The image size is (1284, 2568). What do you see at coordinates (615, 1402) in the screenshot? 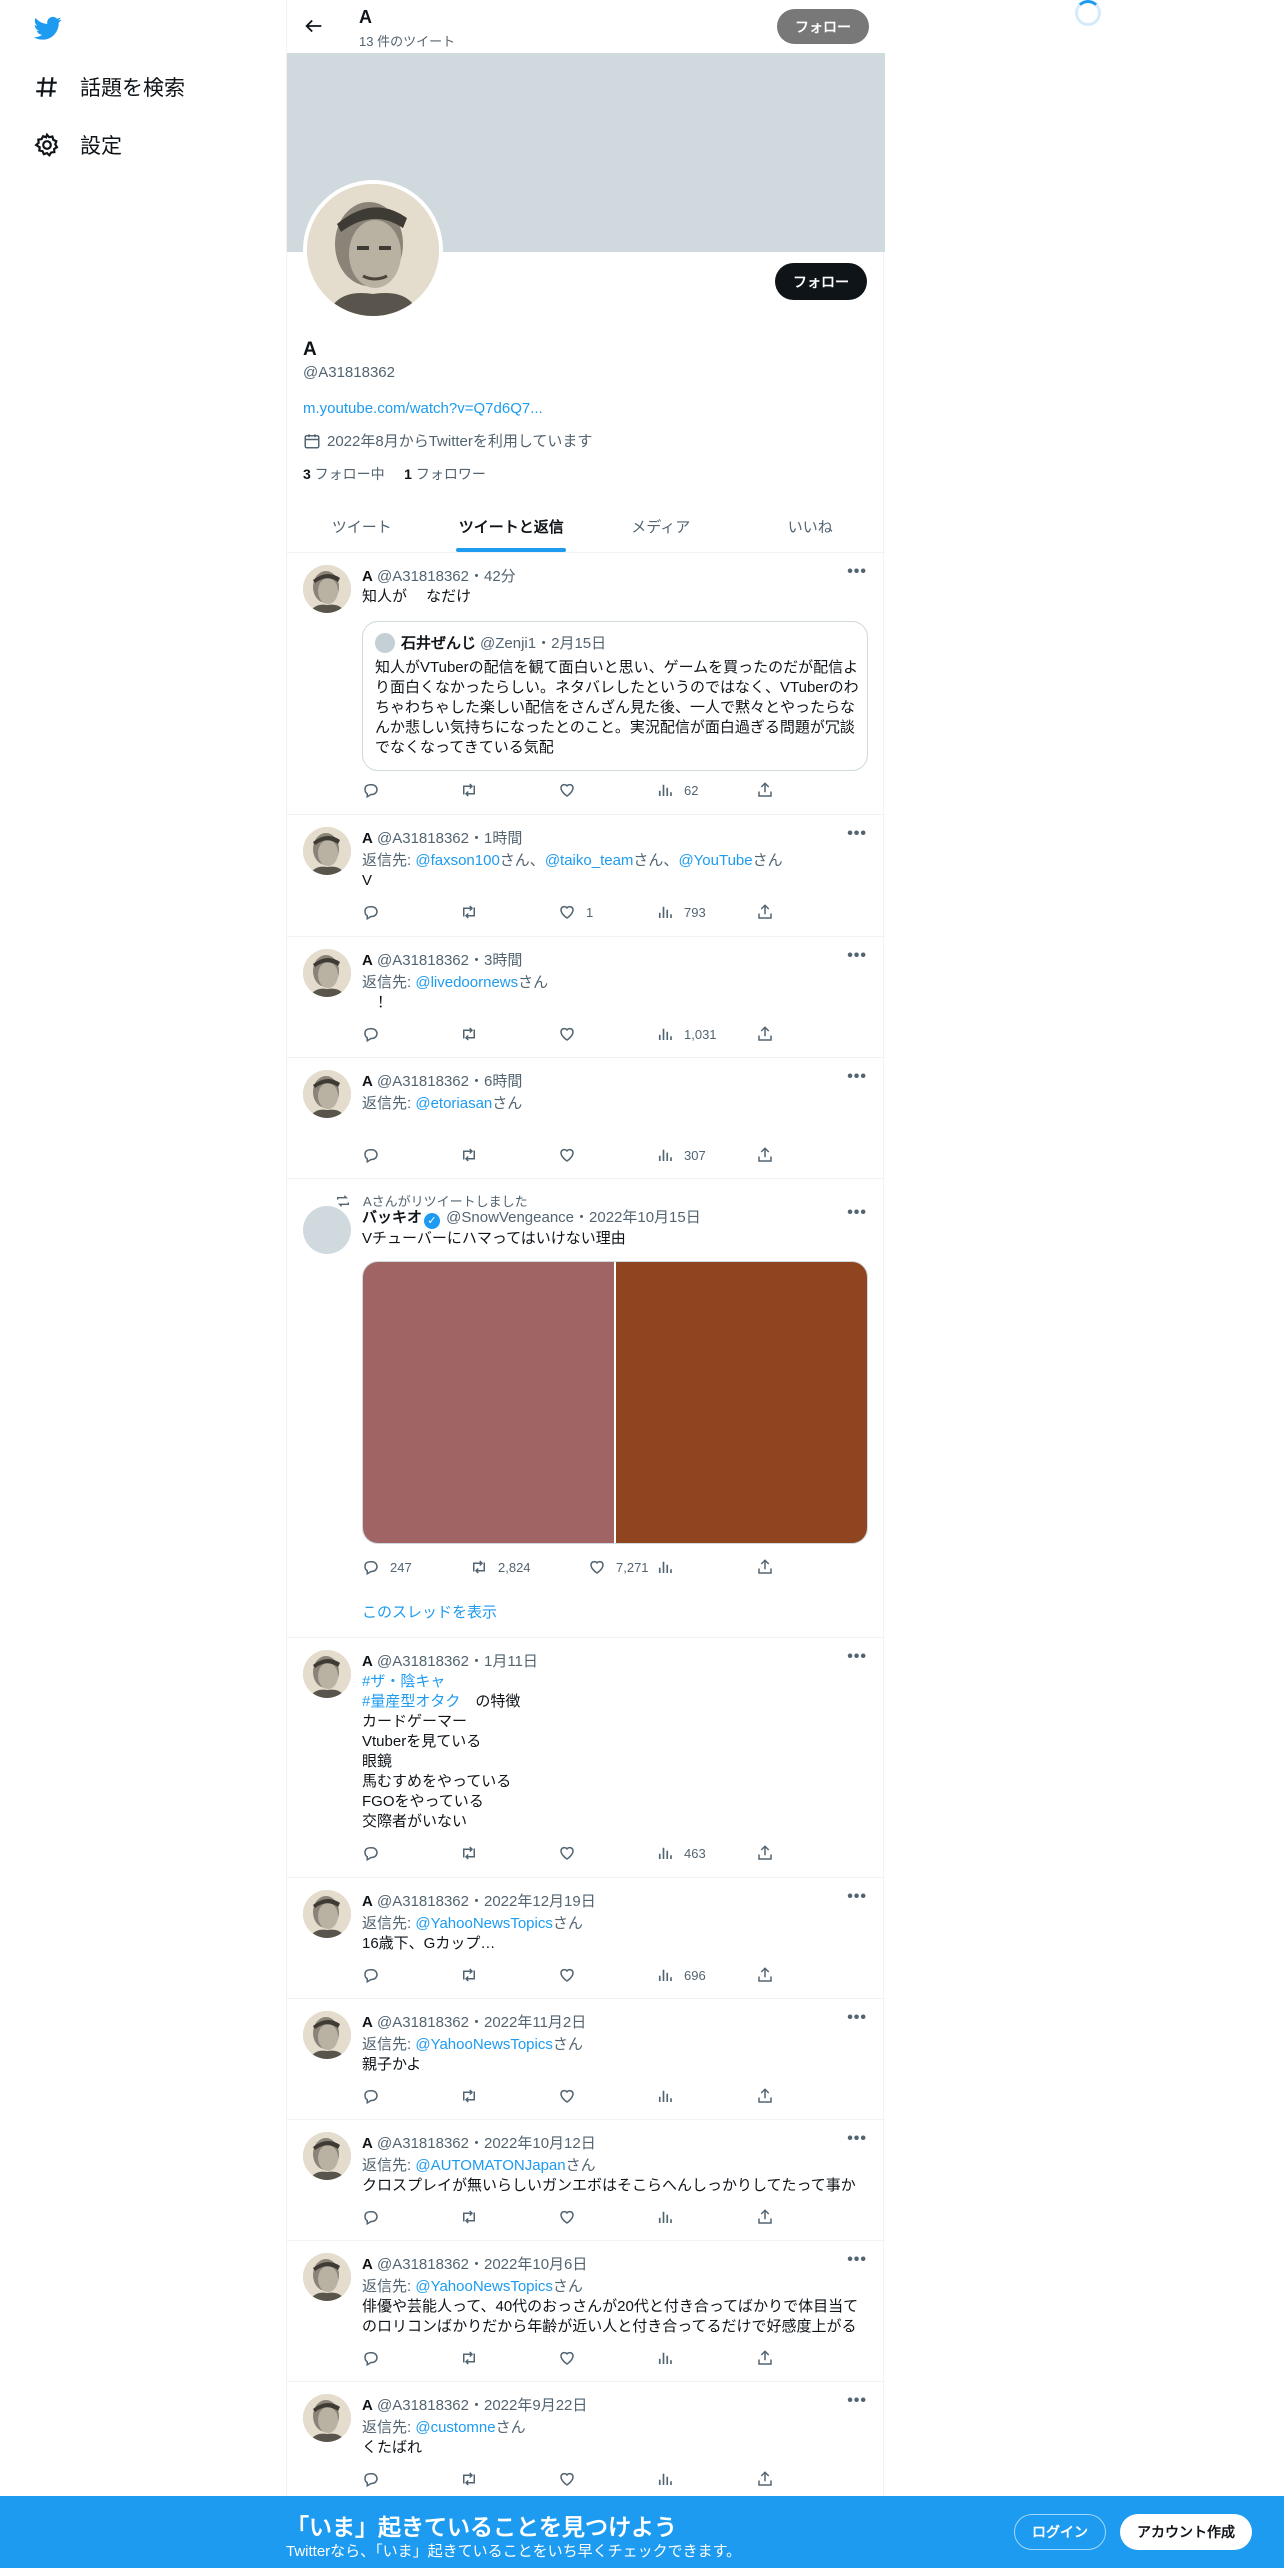
I see `tweet-media` at bounding box center [615, 1402].